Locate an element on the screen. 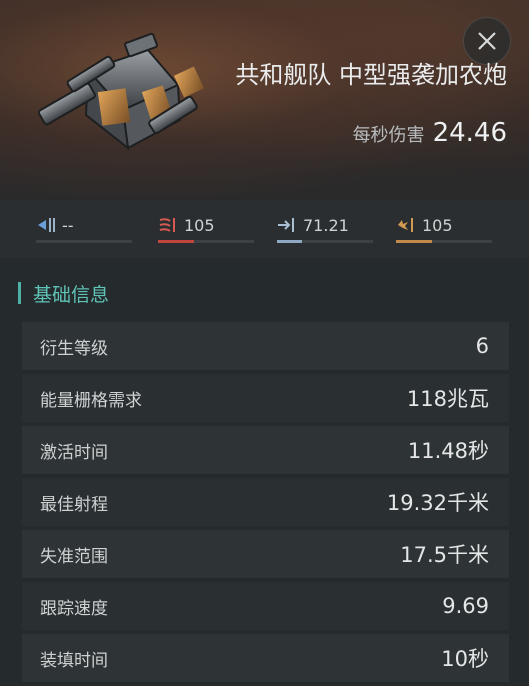  damage-kinetic: 71.21 is located at coordinates (325, 229).